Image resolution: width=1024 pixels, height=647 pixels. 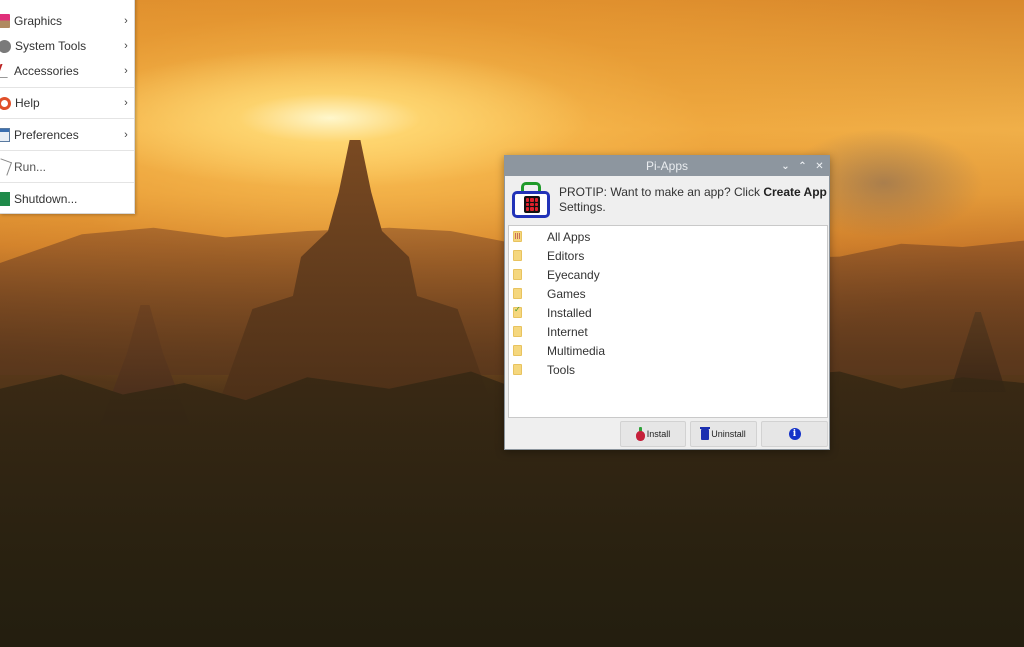 I want to click on raspberry-icon, so click(x=640, y=434).